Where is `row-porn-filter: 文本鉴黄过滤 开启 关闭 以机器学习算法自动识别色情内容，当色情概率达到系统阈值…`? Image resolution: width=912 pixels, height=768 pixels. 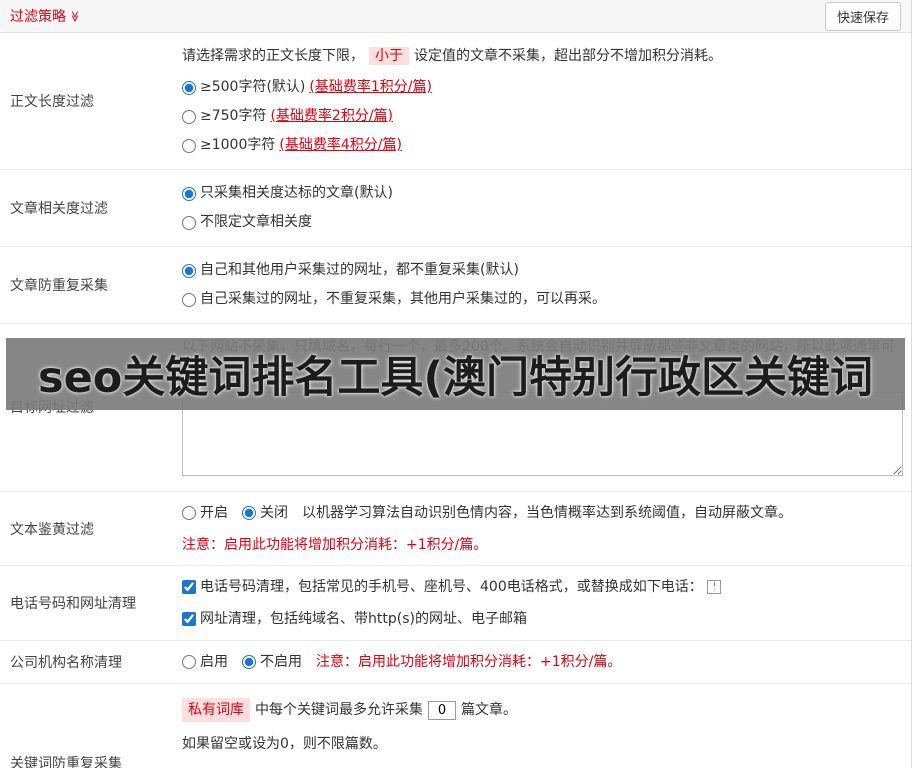
row-porn-filter: 文本鉴黄过滤 开启 关闭 以机器学习算法自动识别色情内容，当色情概率达到系统阈值… is located at coordinates (455, 529).